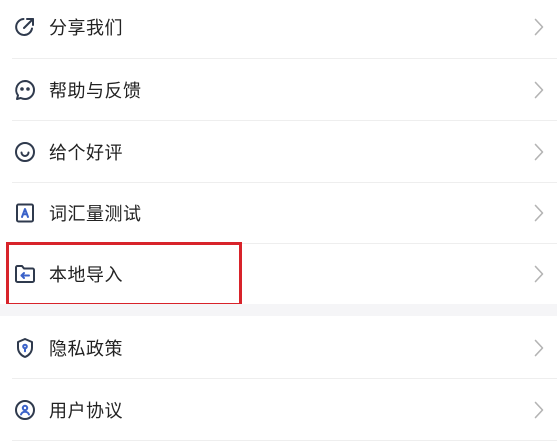 The image size is (557, 447). Describe the element at coordinates (278, 89) in the screenshot. I see `menu-item-help-feedback: 帮助与反馈` at that location.